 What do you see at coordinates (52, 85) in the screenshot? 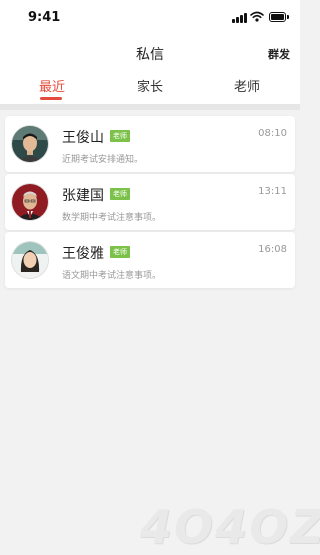
I see `tab-recent: 最近` at bounding box center [52, 85].